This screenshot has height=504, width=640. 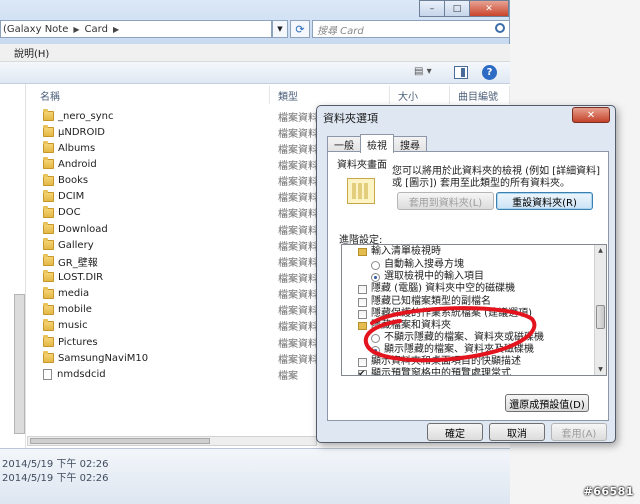 What do you see at coordinates (432, 8) in the screenshot?
I see `minimize-button: –` at bounding box center [432, 8].